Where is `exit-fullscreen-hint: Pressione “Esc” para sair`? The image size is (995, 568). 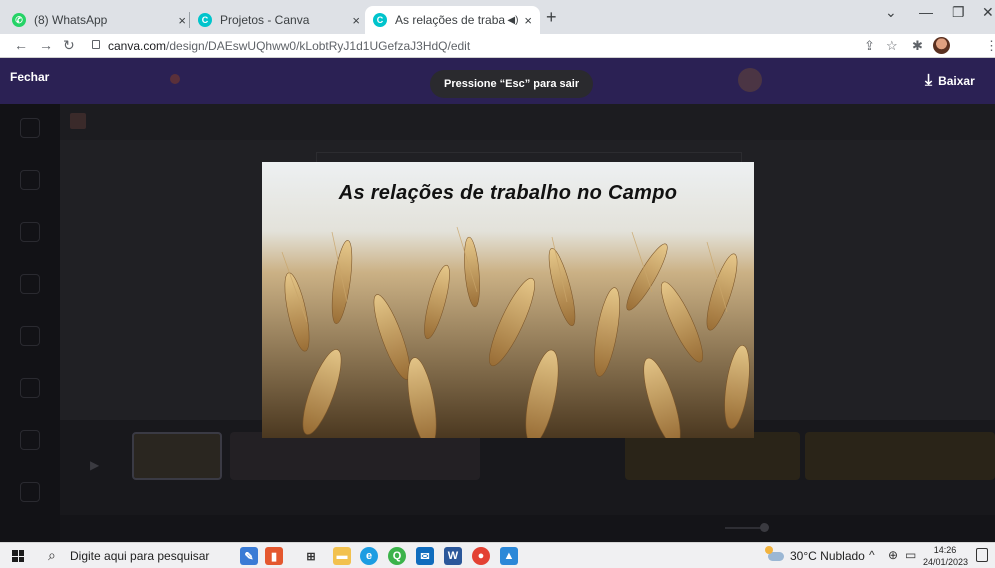 exit-fullscreen-hint: Pressione “Esc” para sair is located at coordinates (512, 84).